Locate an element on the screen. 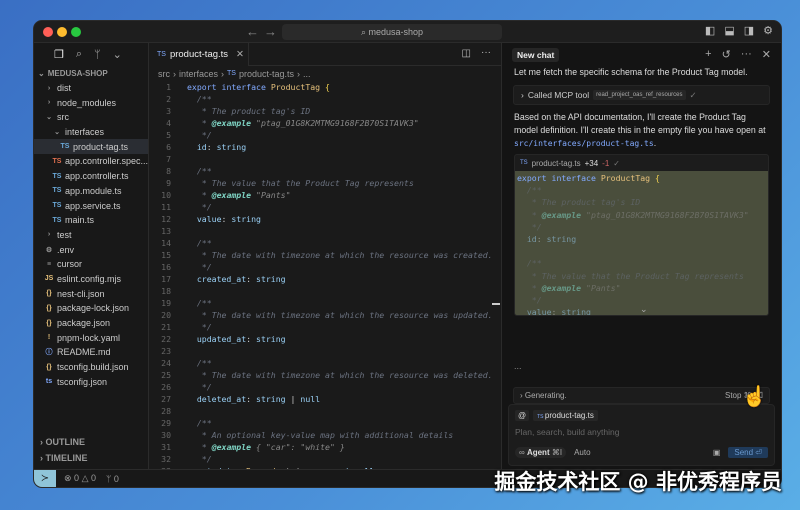 Image resolution: width=800 pixels, height=510 pixels. line-number: 22 is located at coordinates (166, 339).